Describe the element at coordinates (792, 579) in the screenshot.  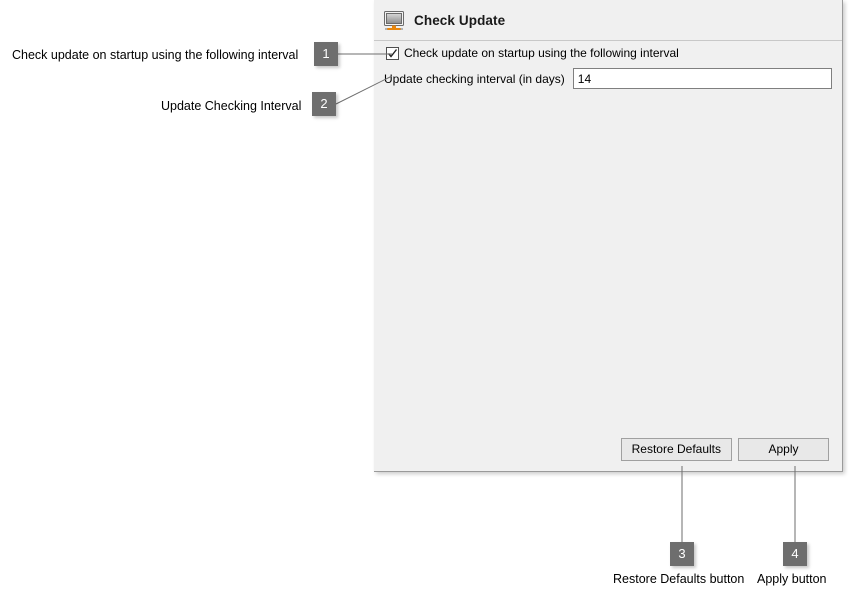
I see `callout-label-4: Apply button` at that location.